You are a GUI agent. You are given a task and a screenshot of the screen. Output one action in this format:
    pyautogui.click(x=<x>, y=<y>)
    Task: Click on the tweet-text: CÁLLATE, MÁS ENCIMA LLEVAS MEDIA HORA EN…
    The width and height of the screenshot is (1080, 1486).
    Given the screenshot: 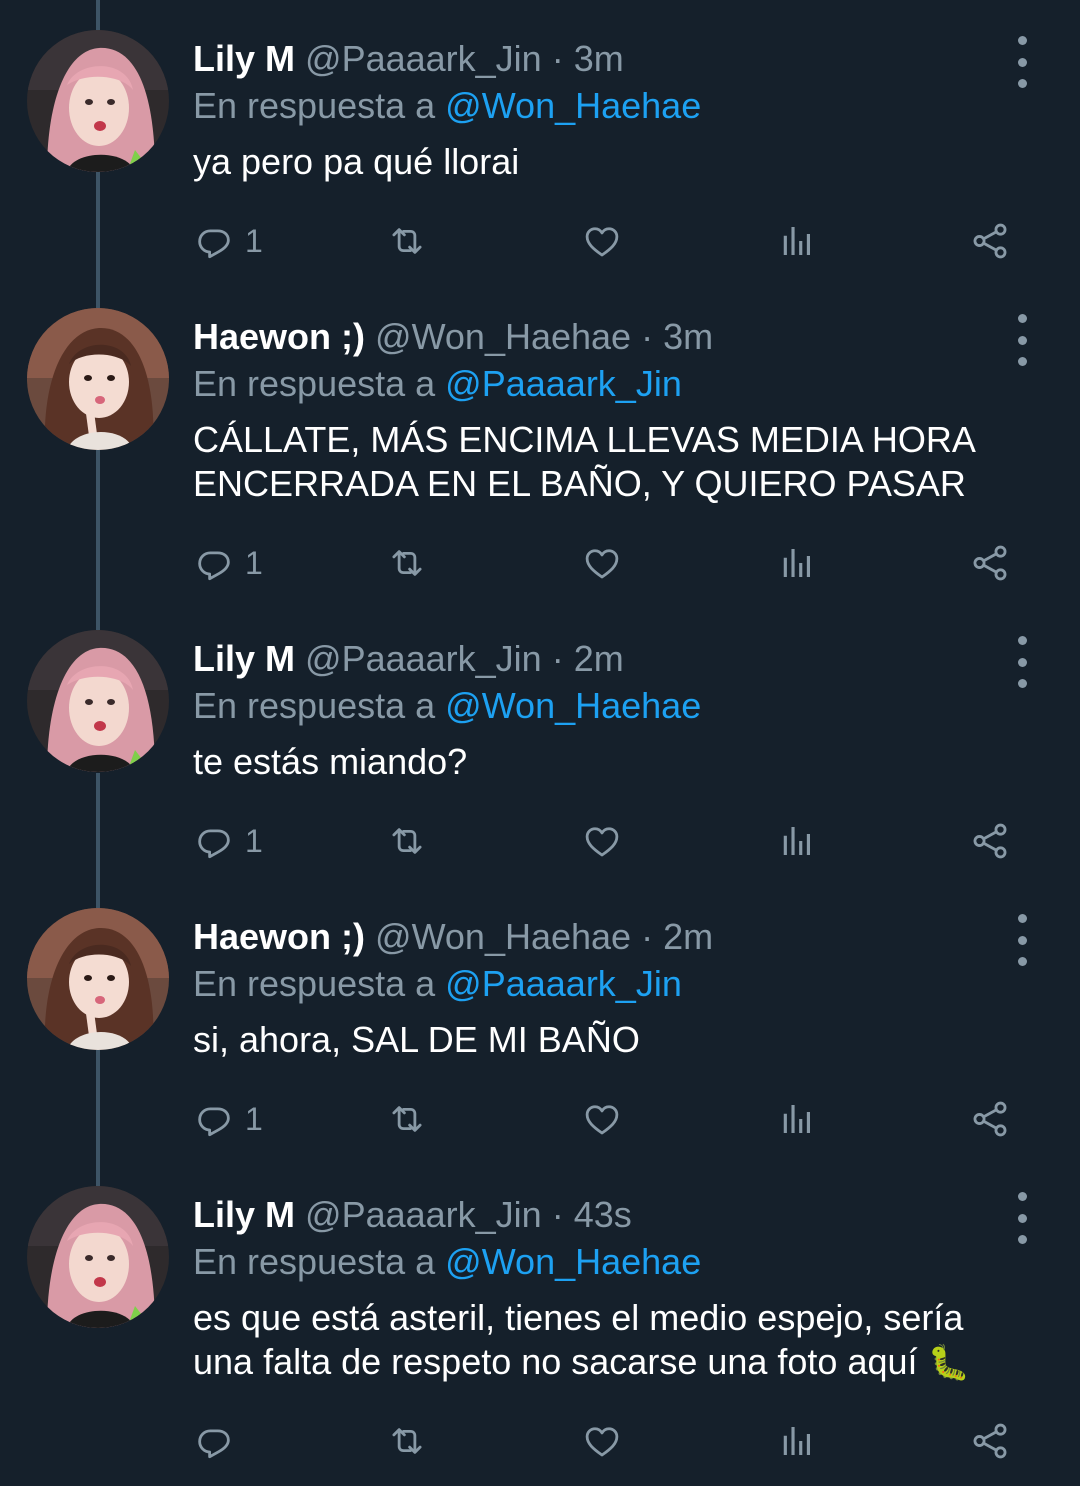 What is the action you would take?
    pyautogui.click(x=618, y=462)
    